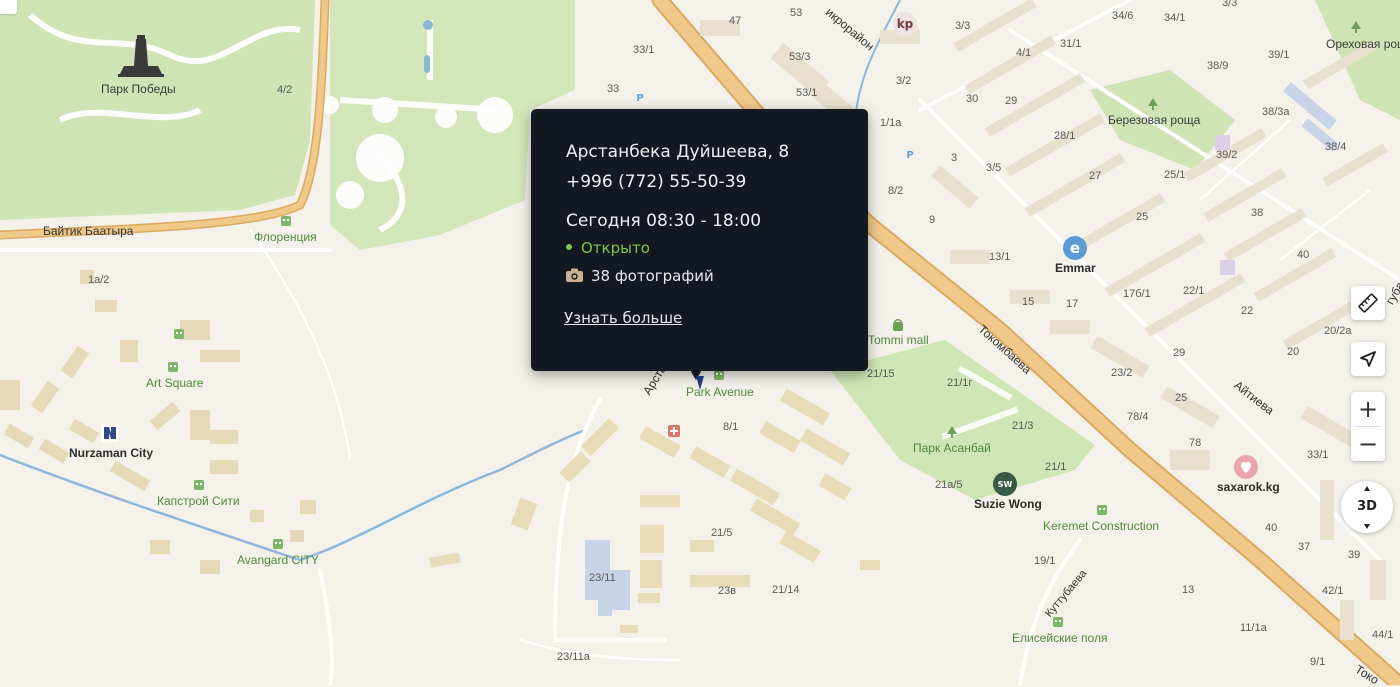 Image resolution: width=1400 pixels, height=687 pixels. Describe the element at coordinates (8, 7) in the screenshot. I see `corner-control` at that location.